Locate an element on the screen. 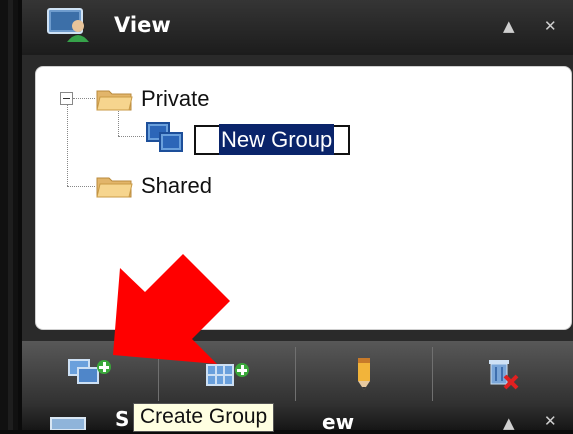 This screenshot has width=573, height=434. delete-button is located at coordinates (503, 374).